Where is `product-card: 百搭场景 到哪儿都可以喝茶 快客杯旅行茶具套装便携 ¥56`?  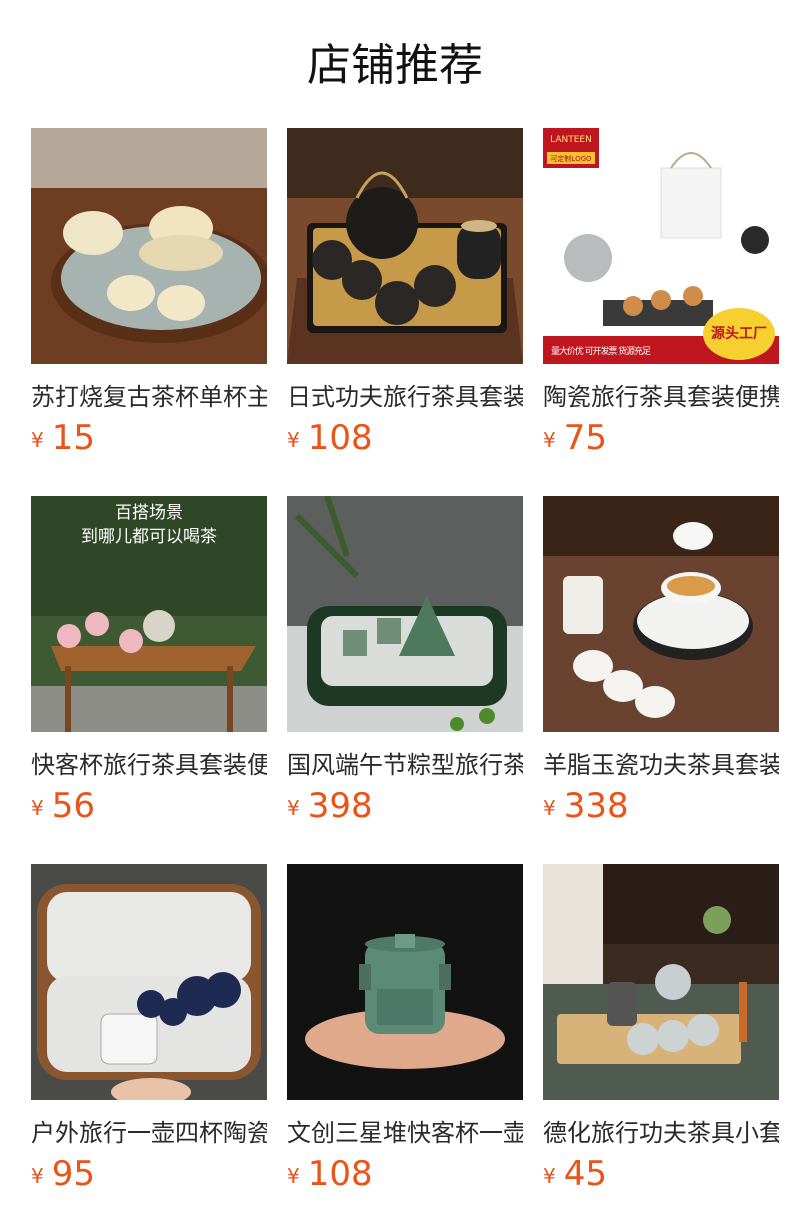
product-card: 百搭场景 到哪儿都可以喝茶 快客杯旅行茶具套装便携 ¥56 is located at coordinates (149, 664).